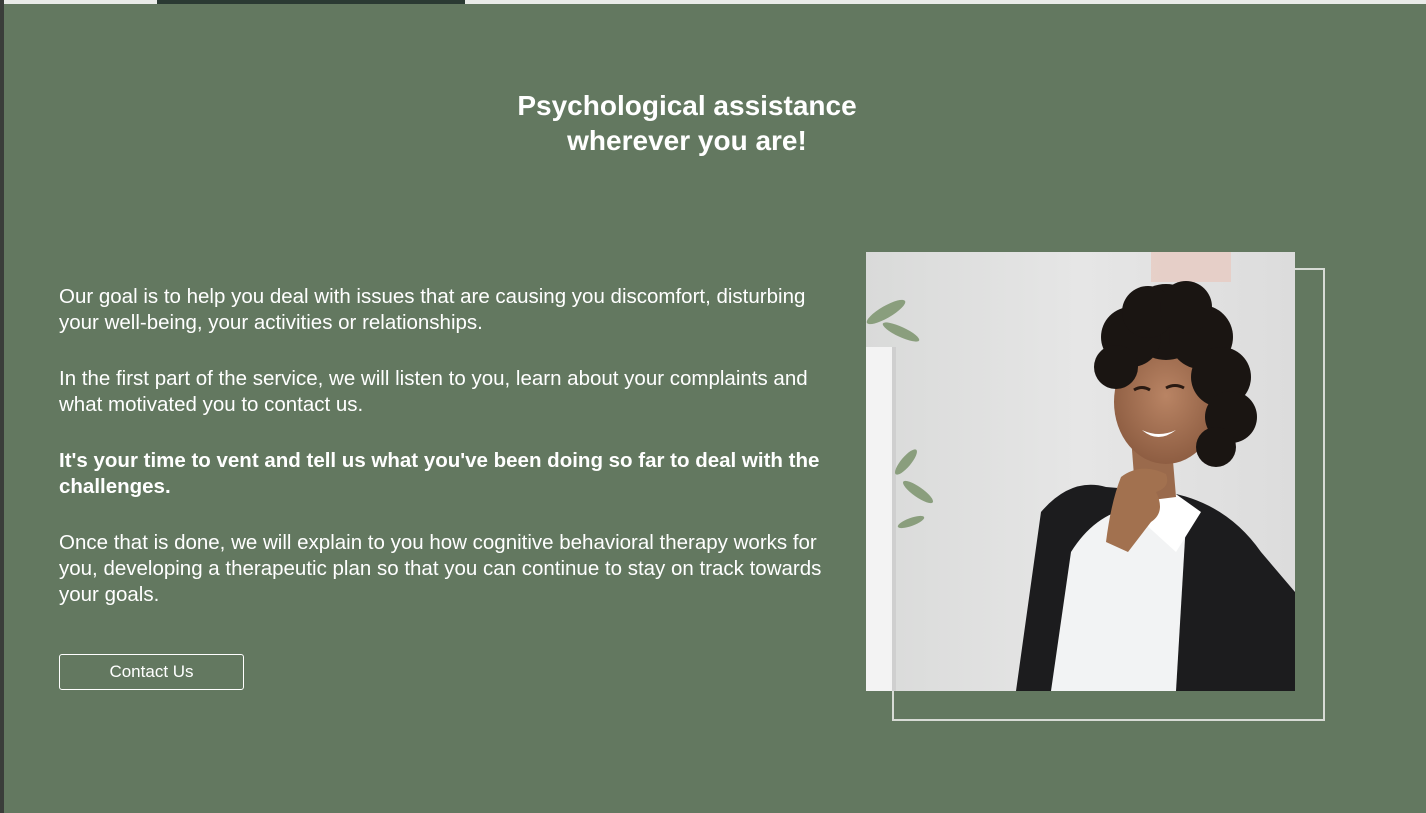  I want to click on section-title-line-1: Psychological assistance, so click(687, 105).